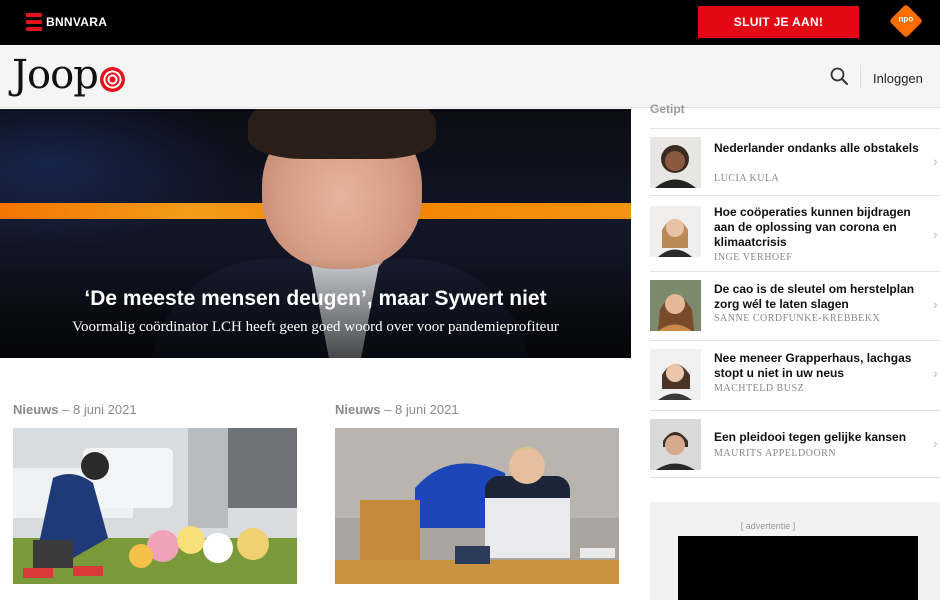 Image resolution: width=940 pixels, height=600 pixels. Describe the element at coordinates (470, 22) in the screenshot. I see `top-bar: BNNVARA SLUIT JE AAN! npo` at that location.